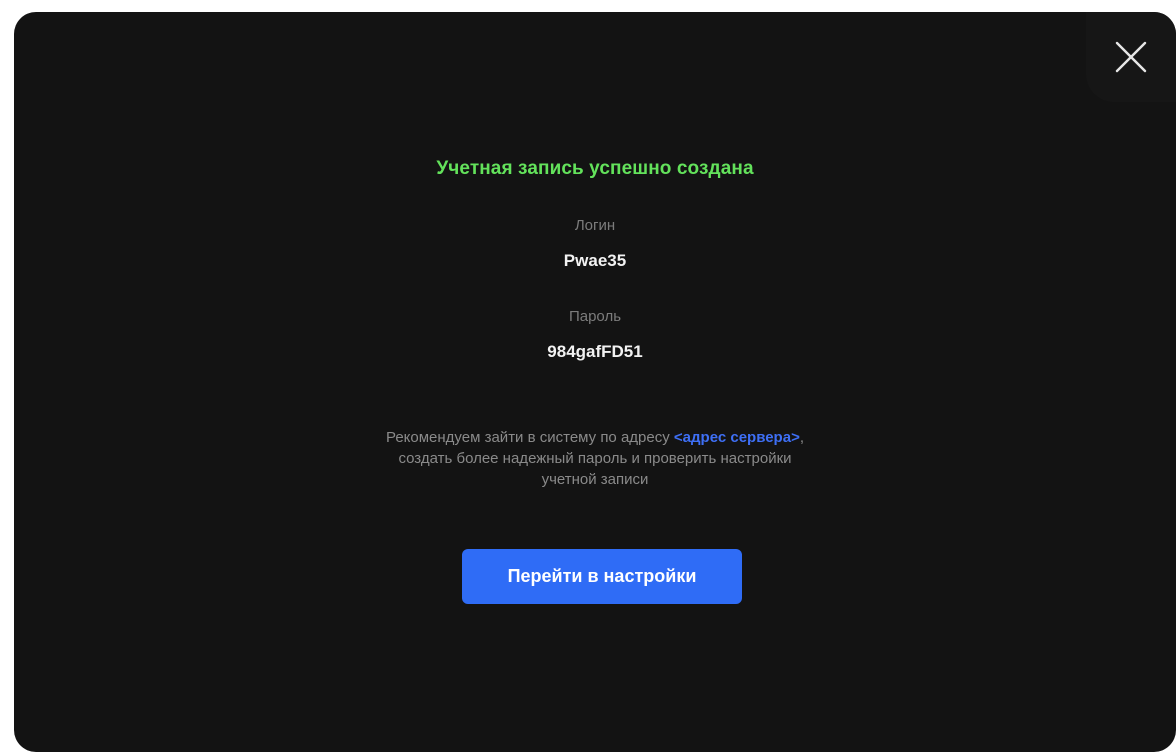 The width and height of the screenshot is (1176, 752). I want to click on close-button, so click(1131, 57).